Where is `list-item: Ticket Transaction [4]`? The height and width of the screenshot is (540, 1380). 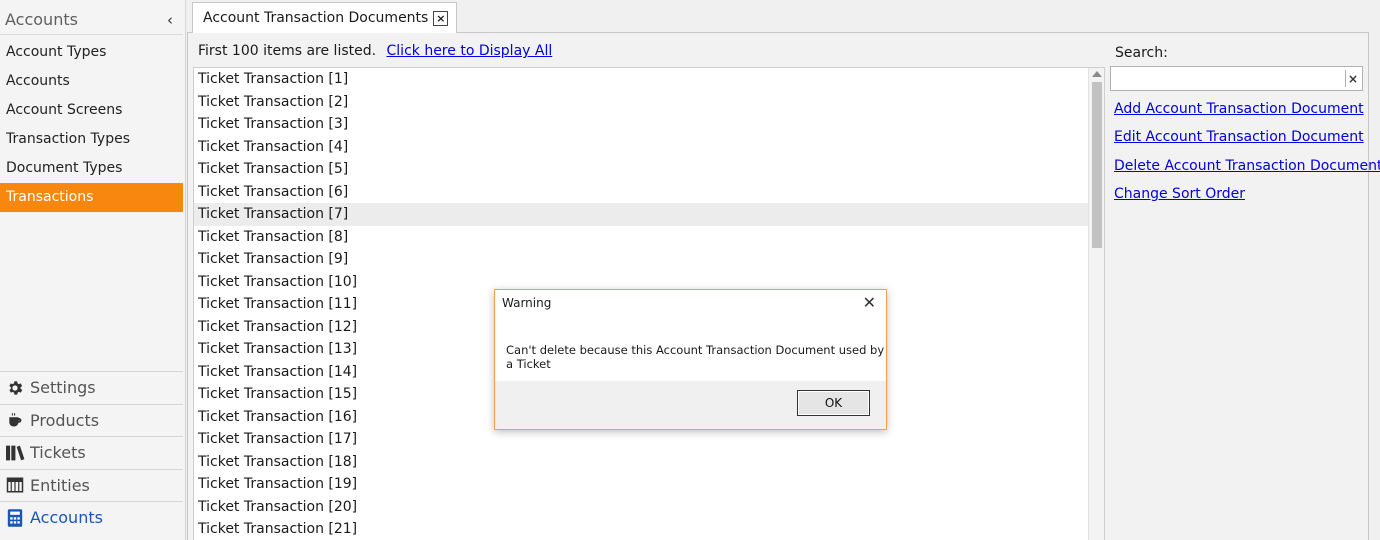 list-item: Ticket Transaction [4] is located at coordinates (641, 147).